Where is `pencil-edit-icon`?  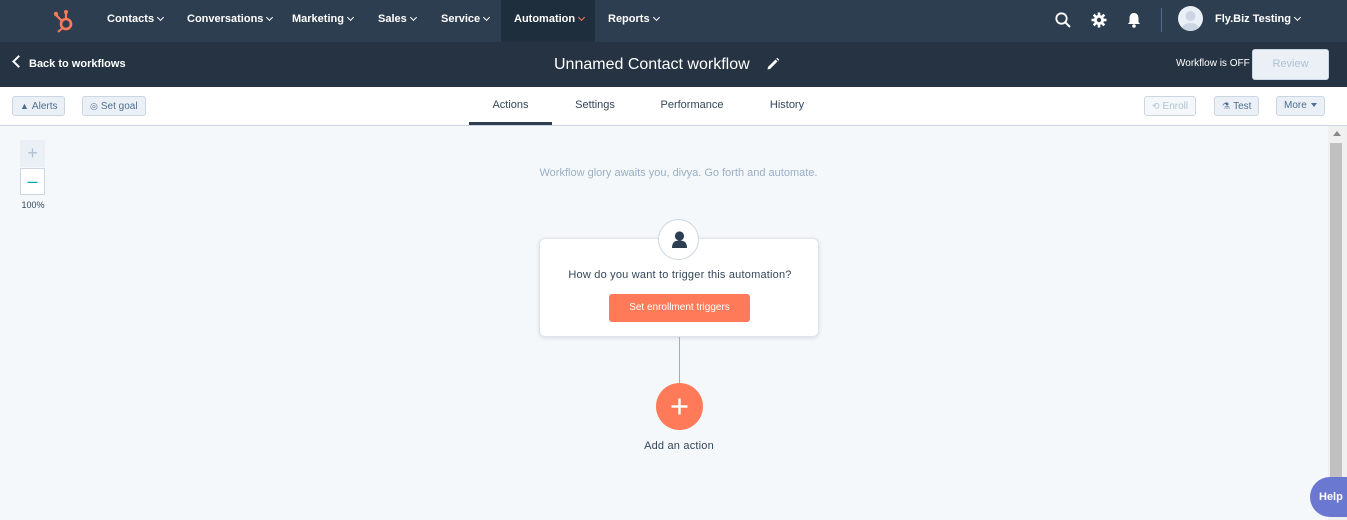
pencil-edit-icon is located at coordinates (773, 64).